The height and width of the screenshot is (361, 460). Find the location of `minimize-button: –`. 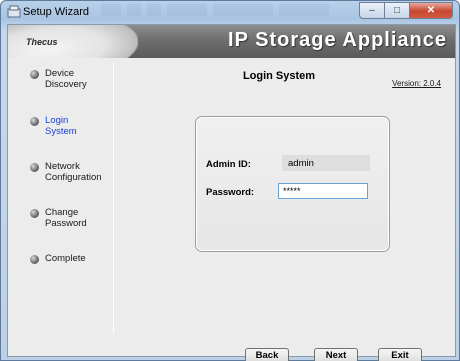

minimize-button: – is located at coordinates (372, 10).